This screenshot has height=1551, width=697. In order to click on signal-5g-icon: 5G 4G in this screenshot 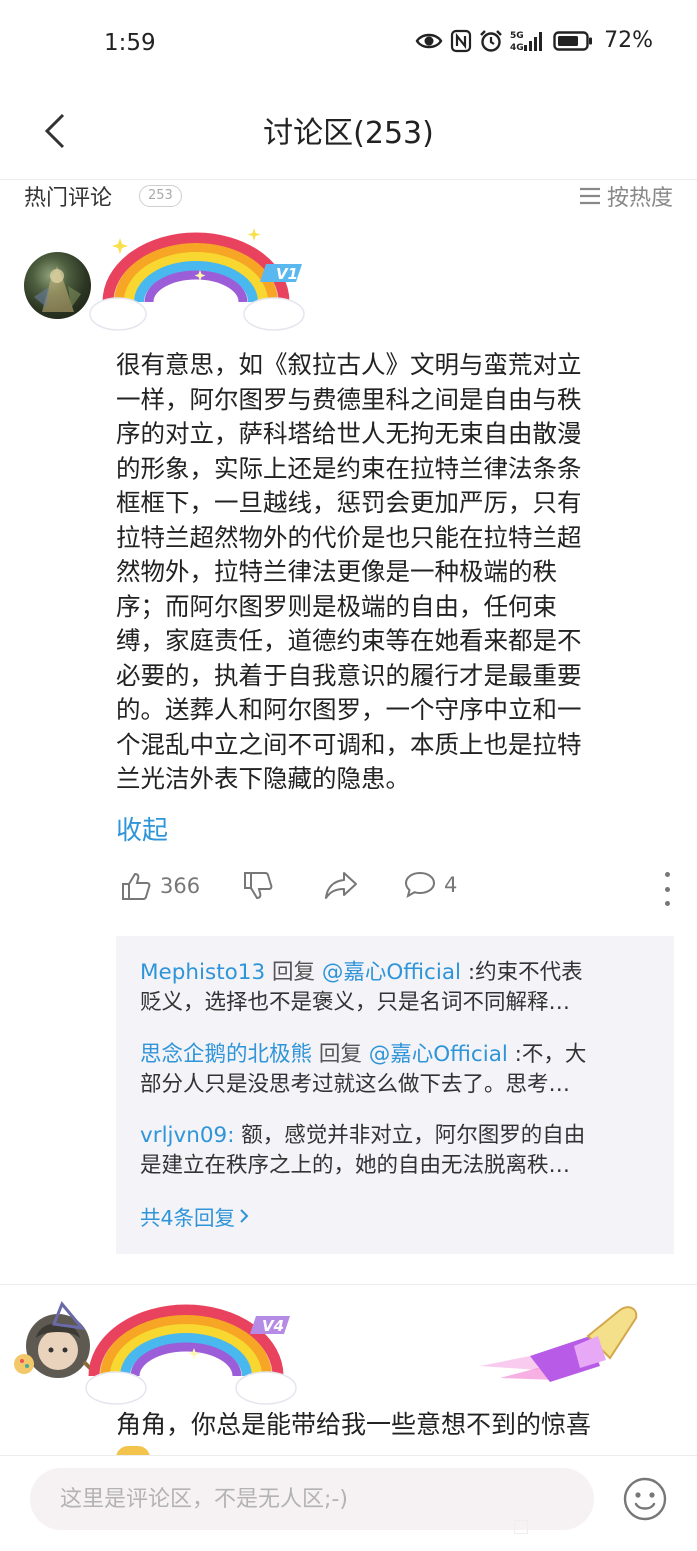, I will do `click(526, 42)`.